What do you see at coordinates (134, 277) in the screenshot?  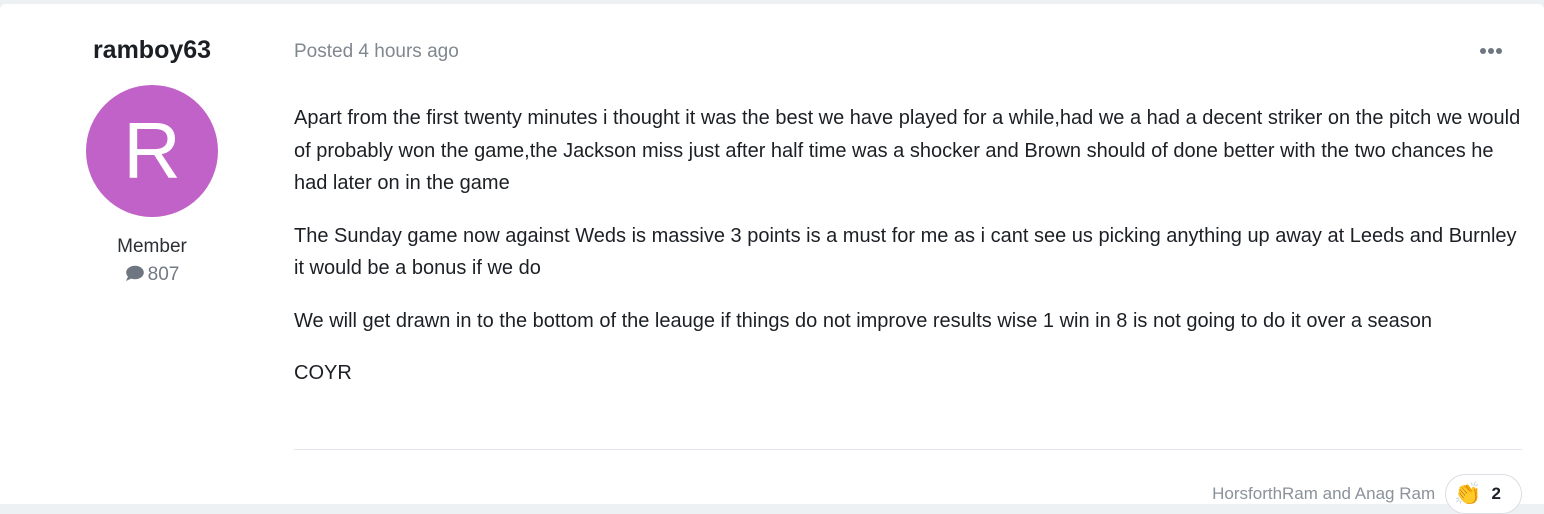 I see `comment-icon` at bounding box center [134, 277].